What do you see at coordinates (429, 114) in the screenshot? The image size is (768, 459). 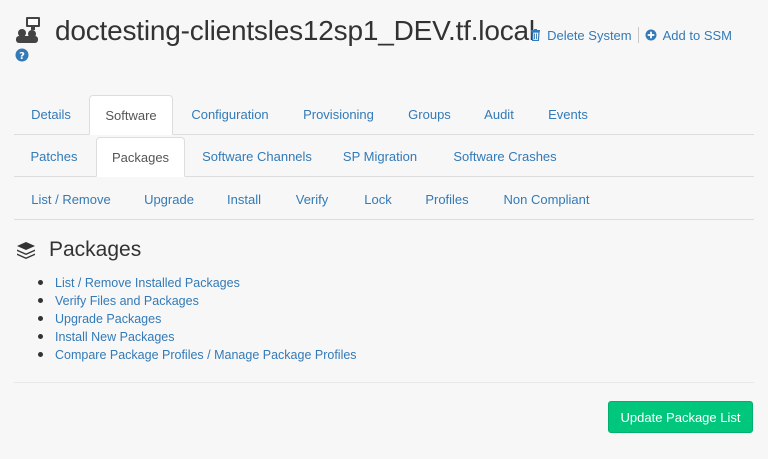 I see `tab-groups: Groups` at bounding box center [429, 114].